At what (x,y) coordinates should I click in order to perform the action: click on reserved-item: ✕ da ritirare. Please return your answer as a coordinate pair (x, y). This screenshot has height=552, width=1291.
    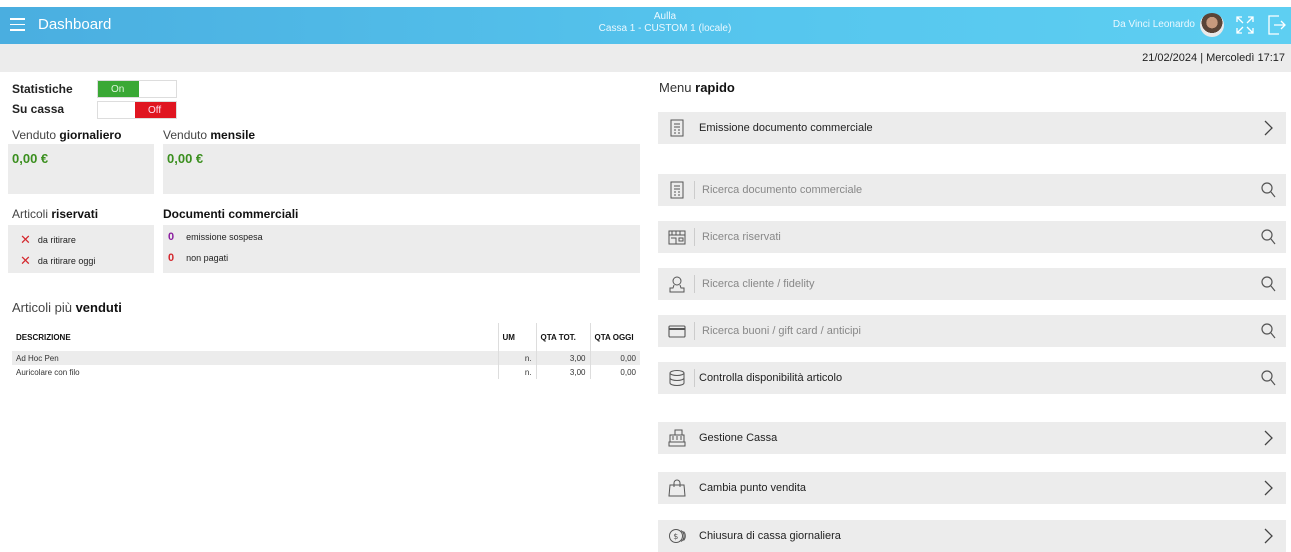
    Looking at the image, I should click on (48, 239).